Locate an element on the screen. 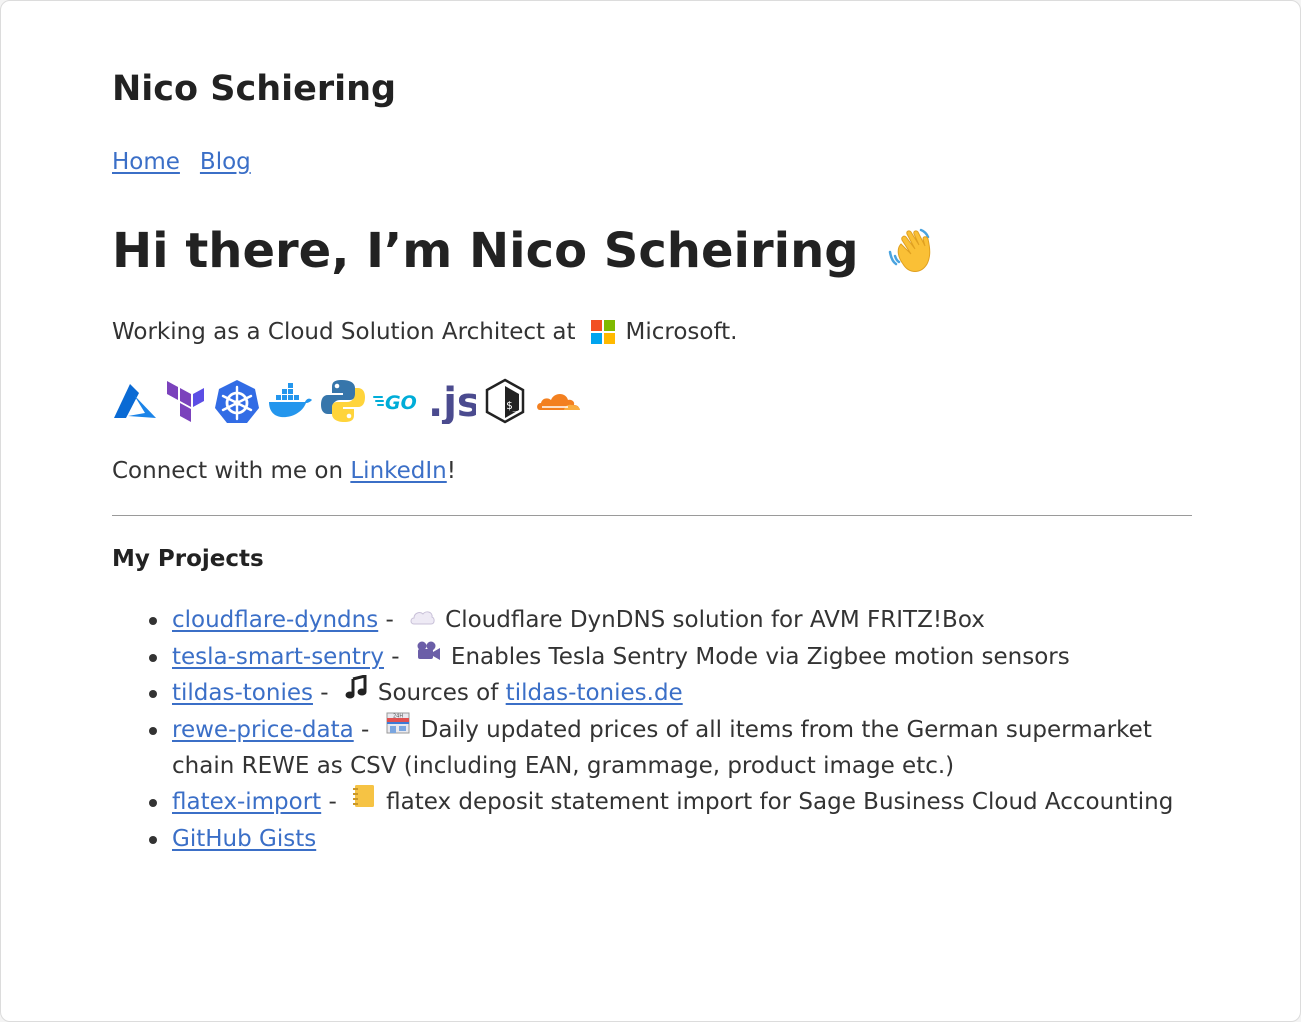 The height and width of the screenshot is (1022, 1301). docker-icon is located at coordinates (290, 401).